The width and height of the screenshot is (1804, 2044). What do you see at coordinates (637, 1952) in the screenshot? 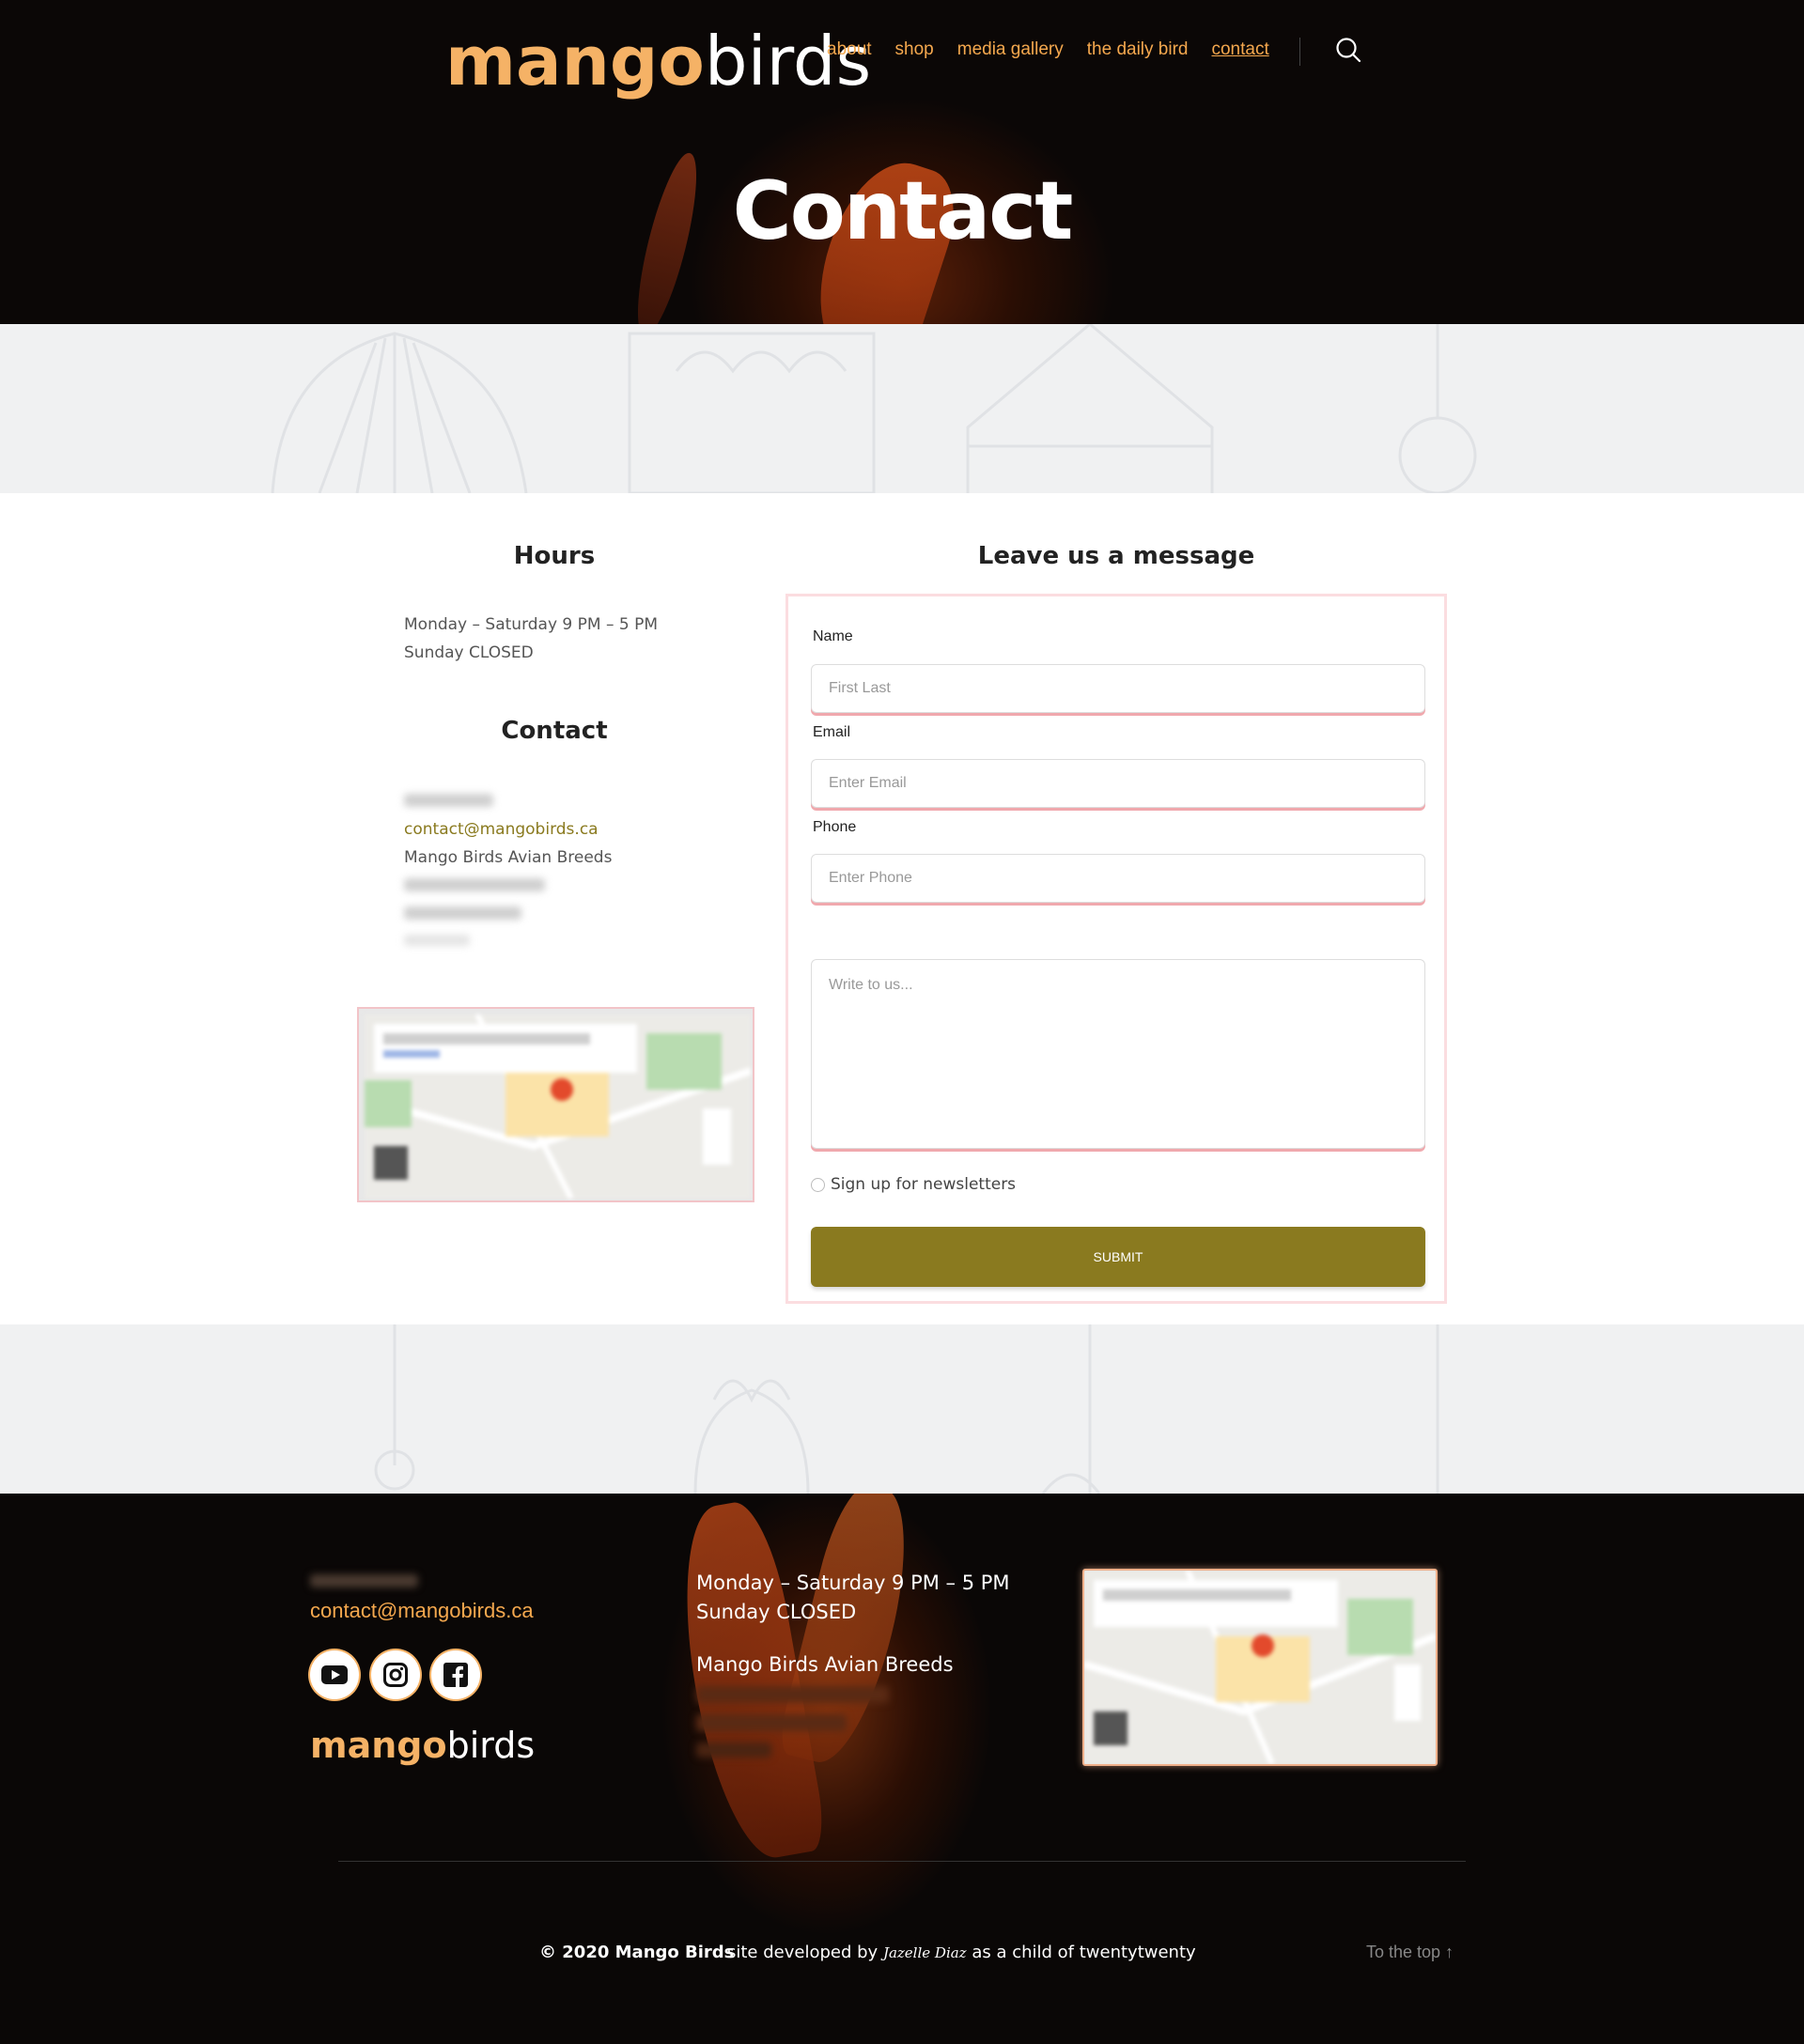
I see `footer-copyright: © 2020 Mango Birds` at bounding box center [637, 1952].